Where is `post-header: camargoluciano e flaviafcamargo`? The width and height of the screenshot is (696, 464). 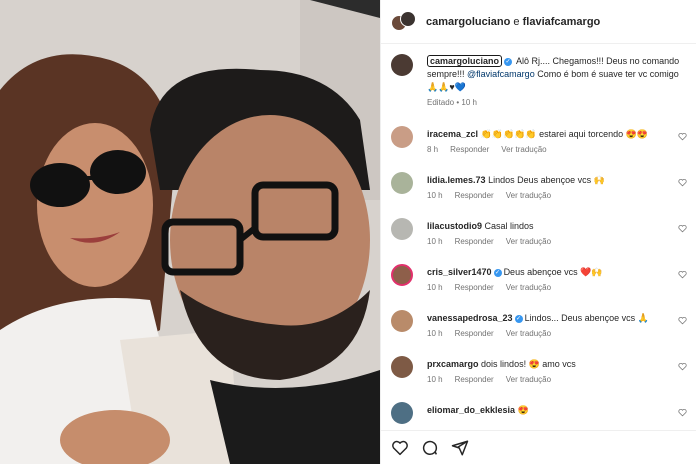 post-header: camargoluciano e flaviafcamargo is located at coordinates (538, 22).